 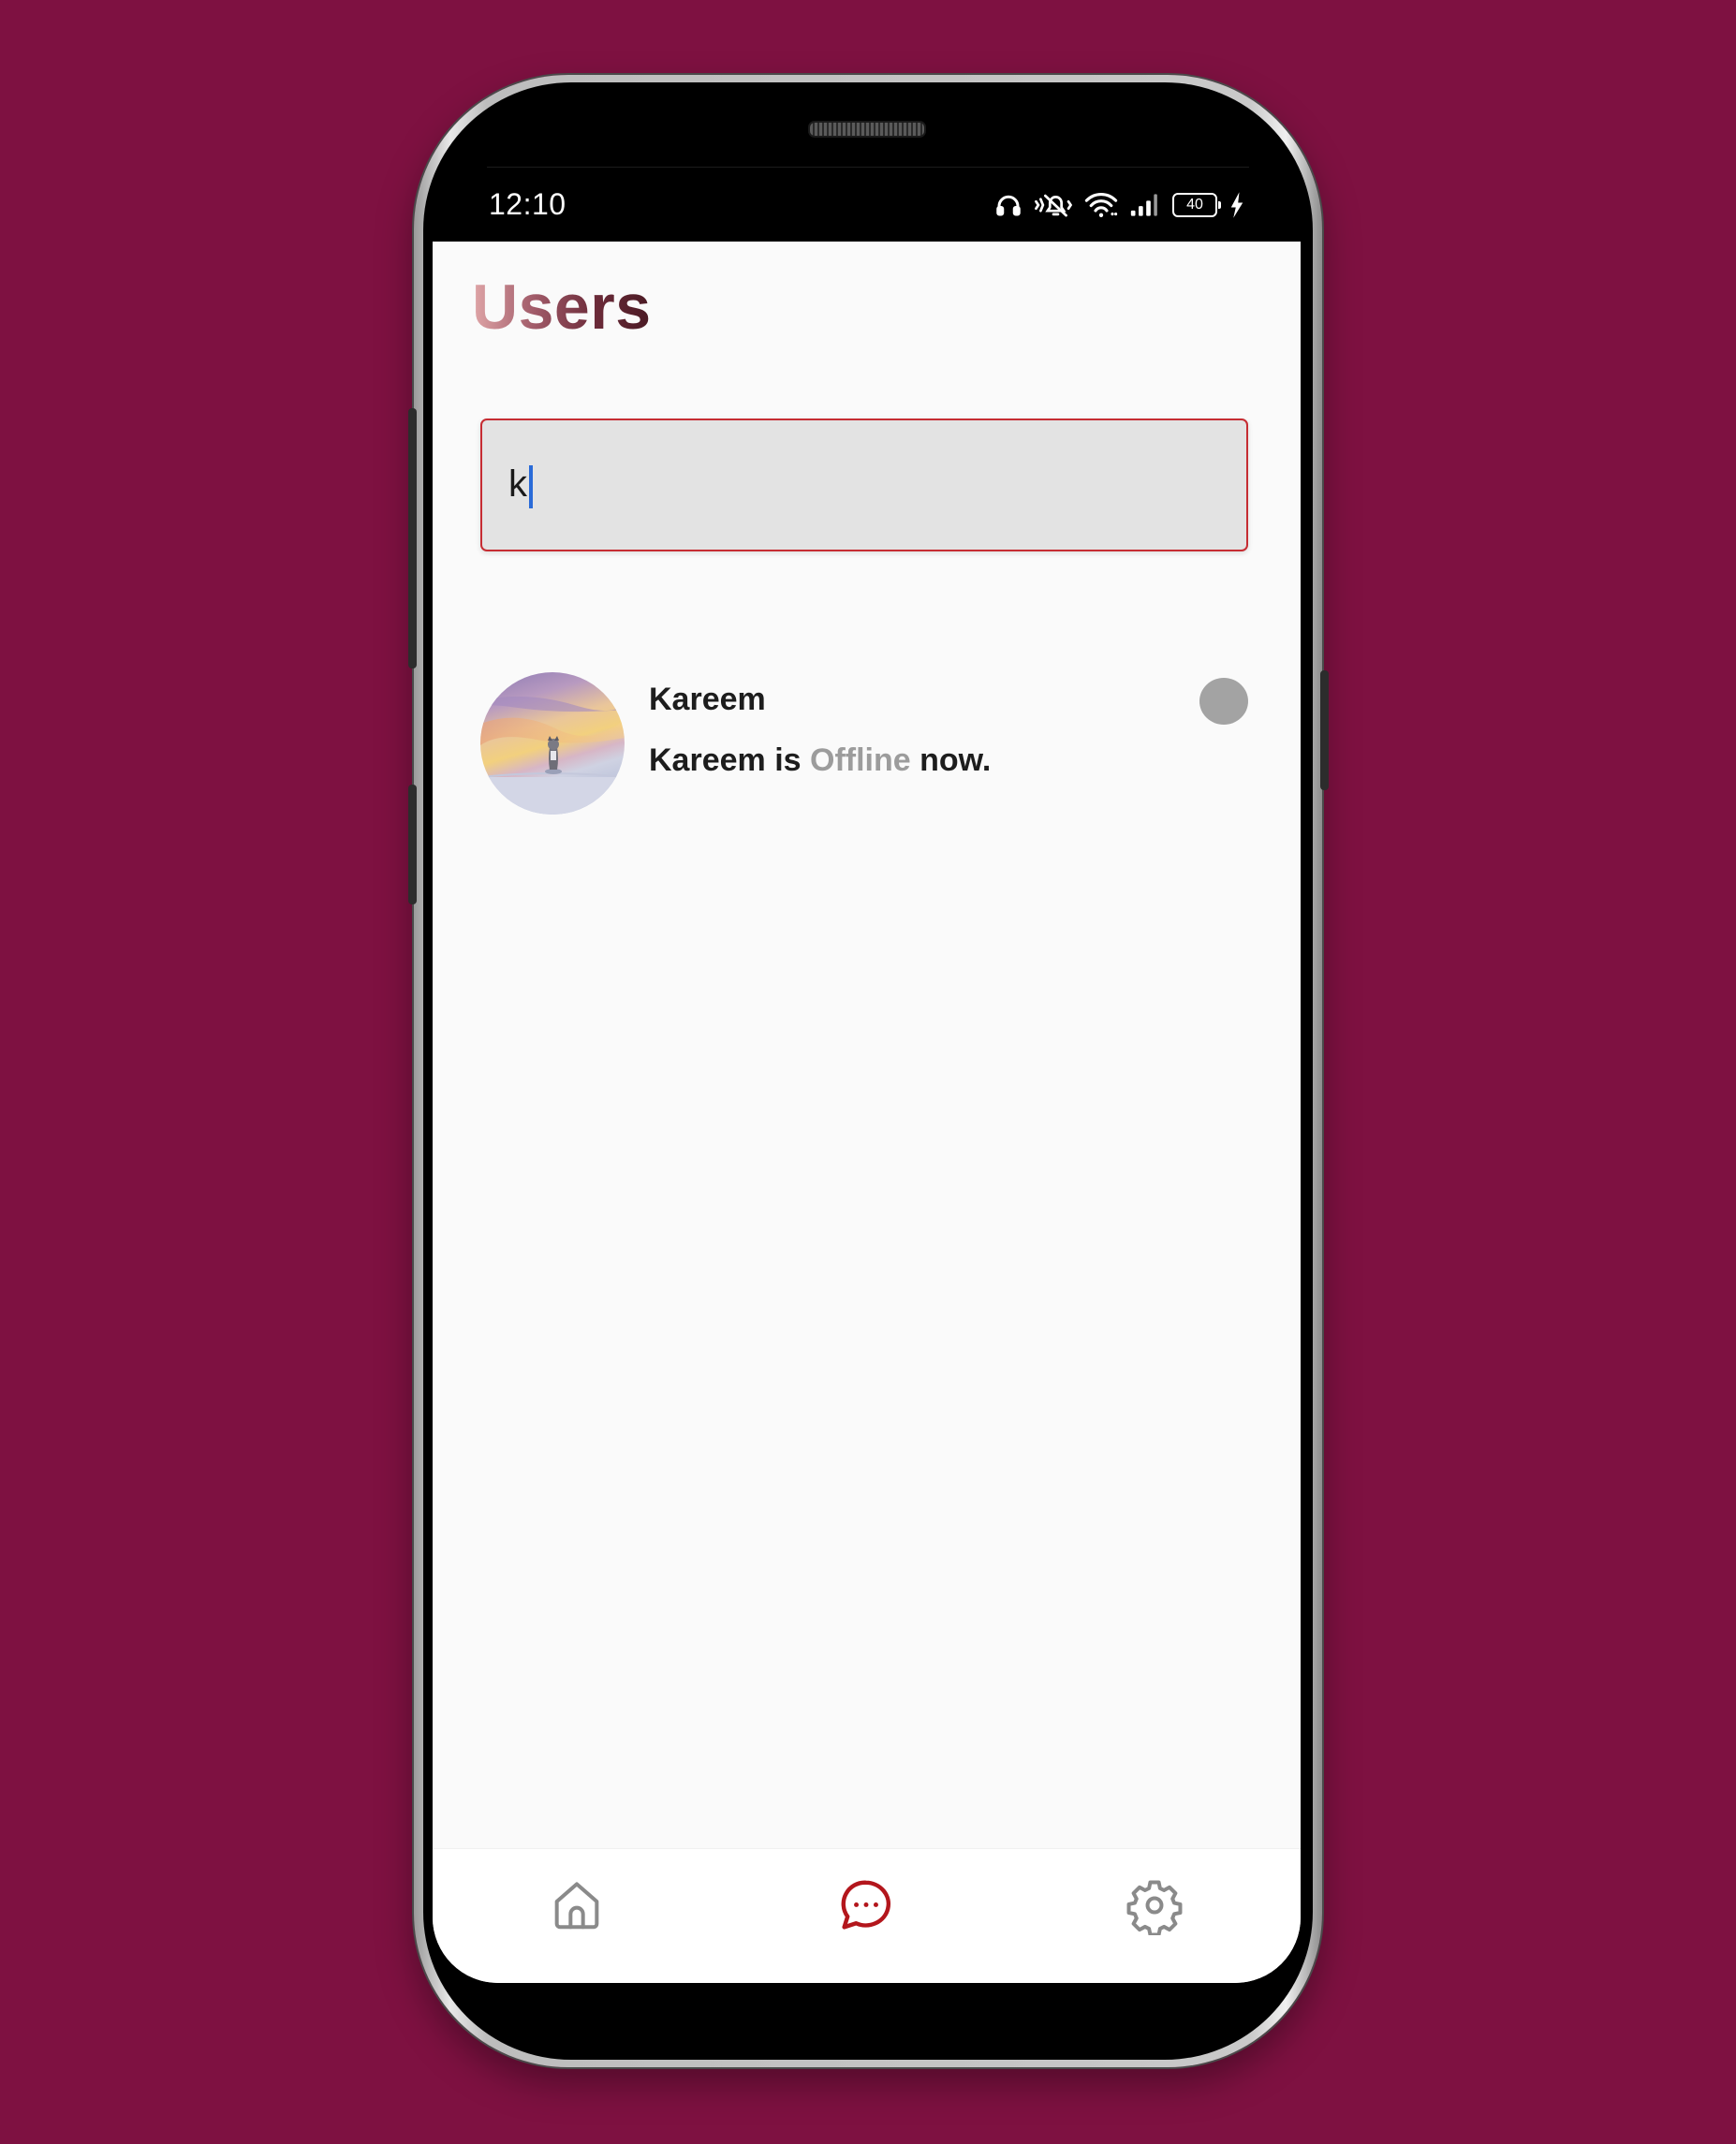 I want to click on text-caret, so click(x=531, y=486).